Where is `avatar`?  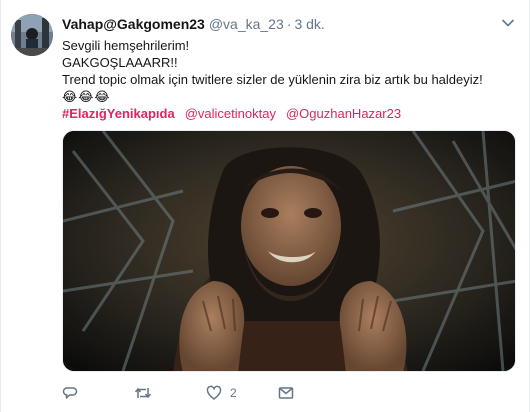
avatar is located at coordinates (32, 35).